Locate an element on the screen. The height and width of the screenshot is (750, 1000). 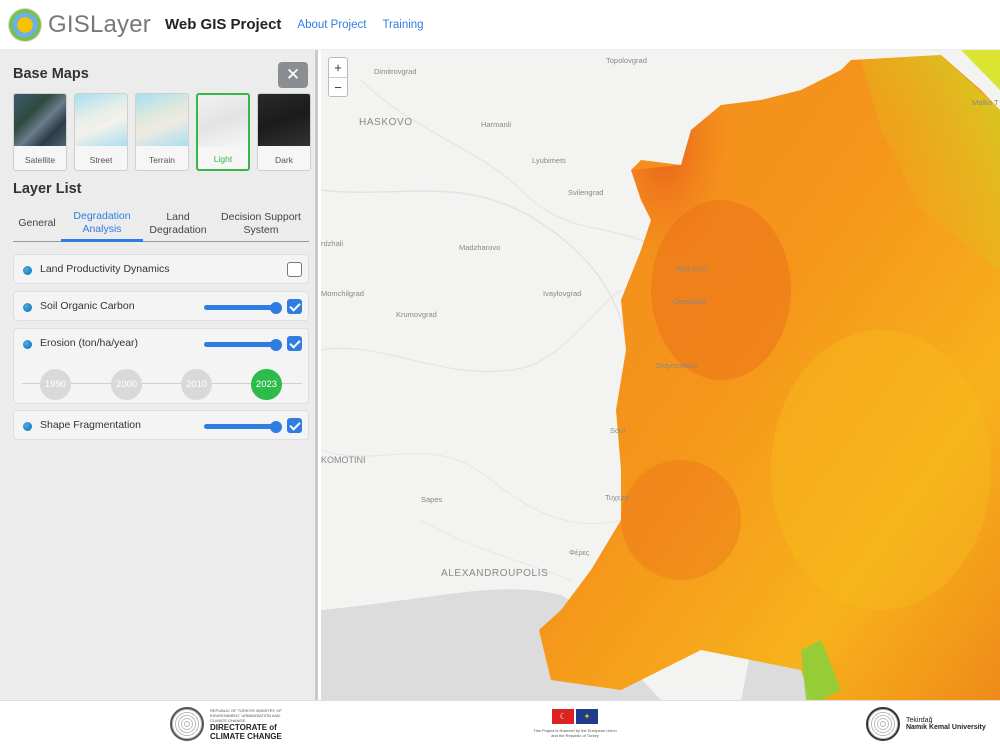
place-label: Dimitrovgrad is located at coordinates (395, 71).